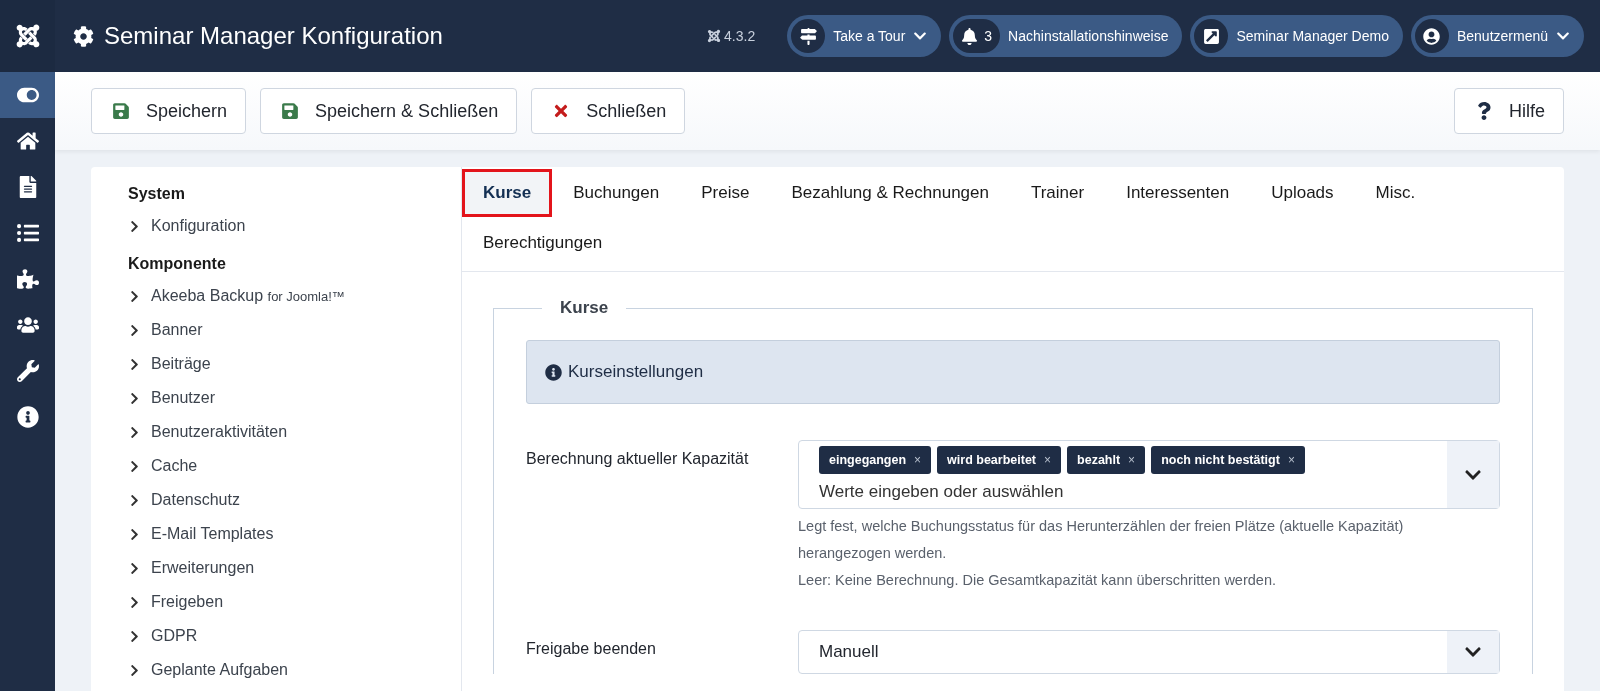 This screenshot has width=1600, height=691. I want to click on header-button: Take a Tour, so click(864, 36).